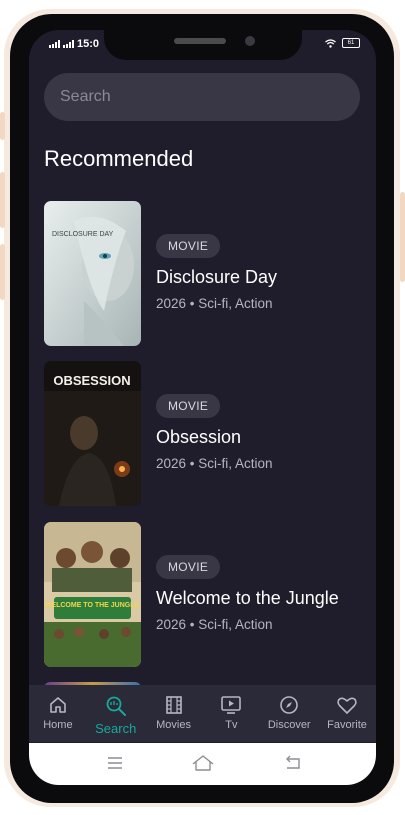 Image resolution: width=405 pixels, height=815 pixels. Describe the element at coordinates (250, 41) in the screenshot. I see `front-camera` at that location.